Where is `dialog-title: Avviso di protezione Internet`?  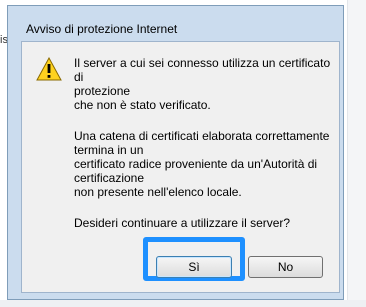
dialog-title: Avviso di protezione Internet is located at coordinates (102, 29).